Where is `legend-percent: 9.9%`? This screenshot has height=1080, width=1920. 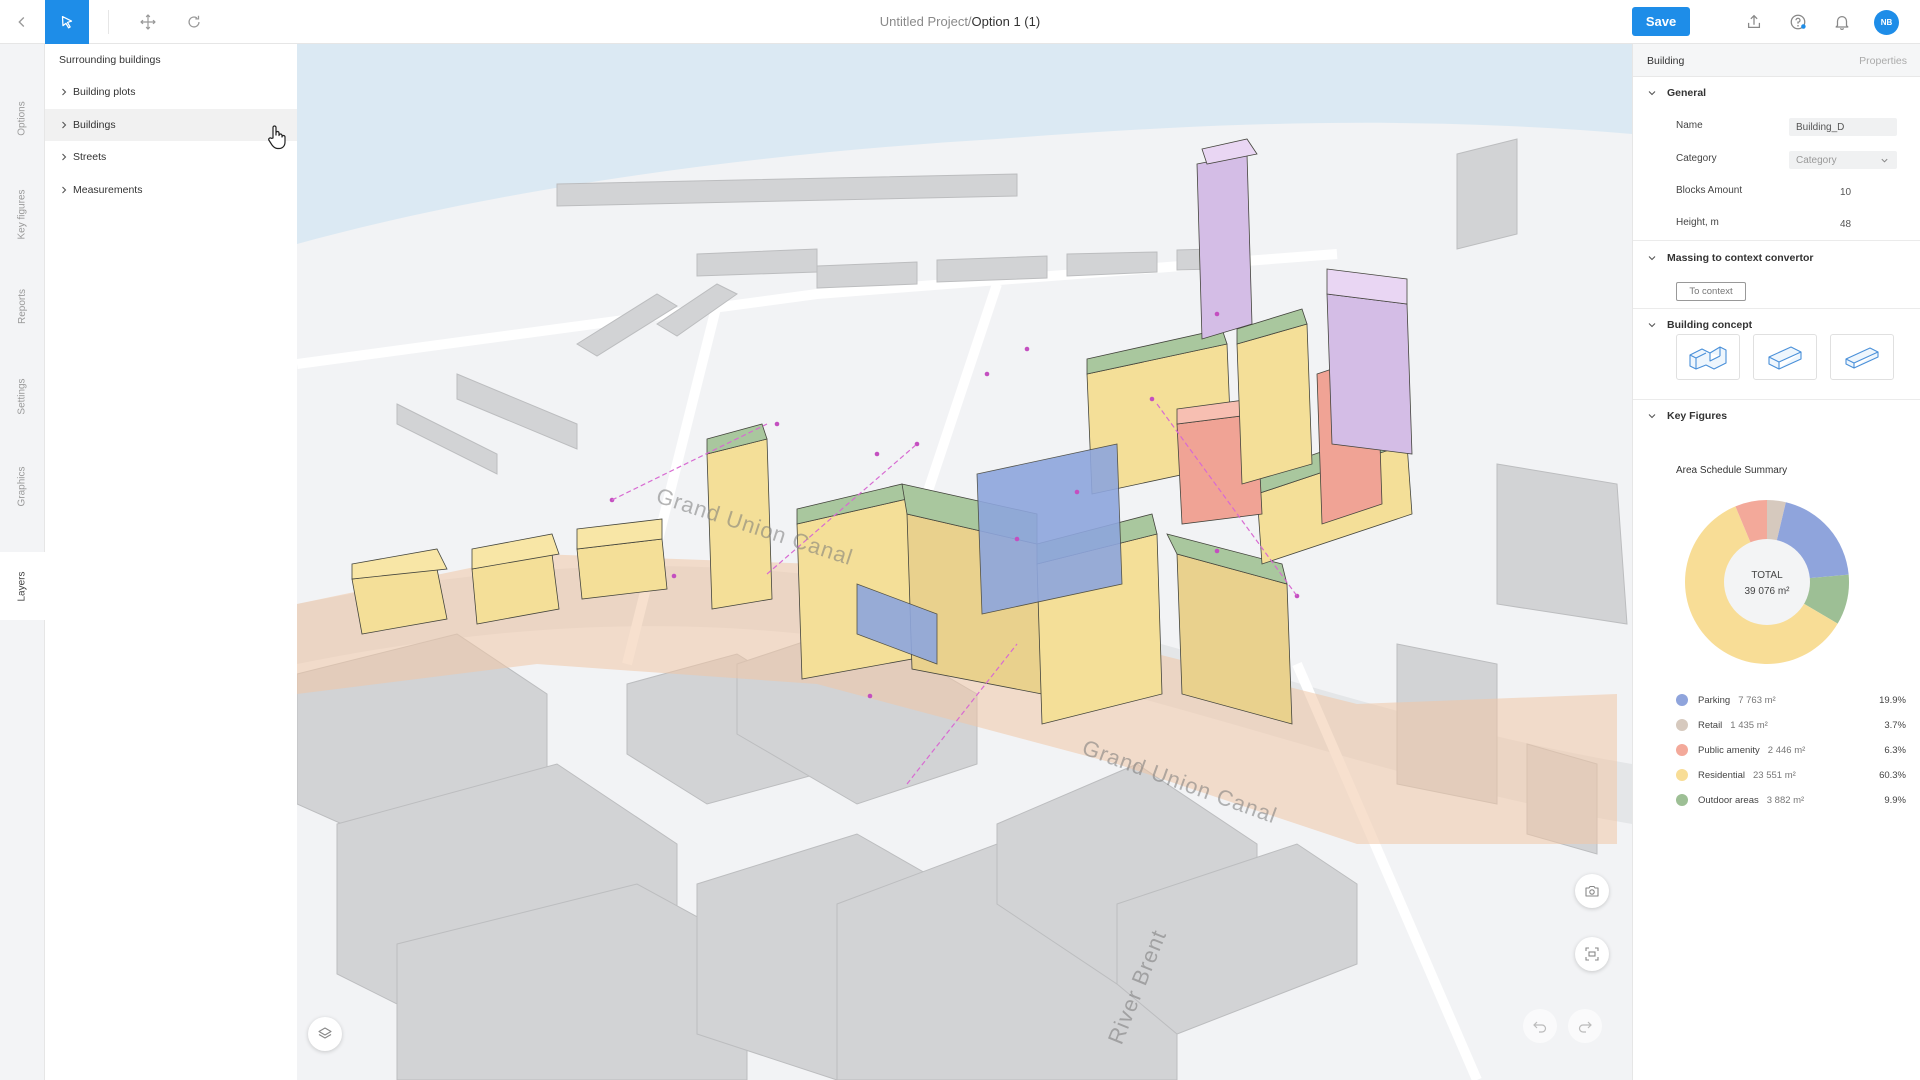
legend-percent: 9.9% is located at coordinates (1895, 800).